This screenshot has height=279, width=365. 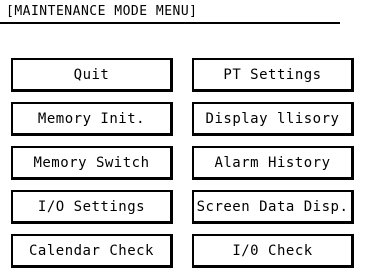 What do you see at coordinates (273, 163) in the screenshot?
I see `alarm-history-button: Alarm History` at bounding box center [273, 163].